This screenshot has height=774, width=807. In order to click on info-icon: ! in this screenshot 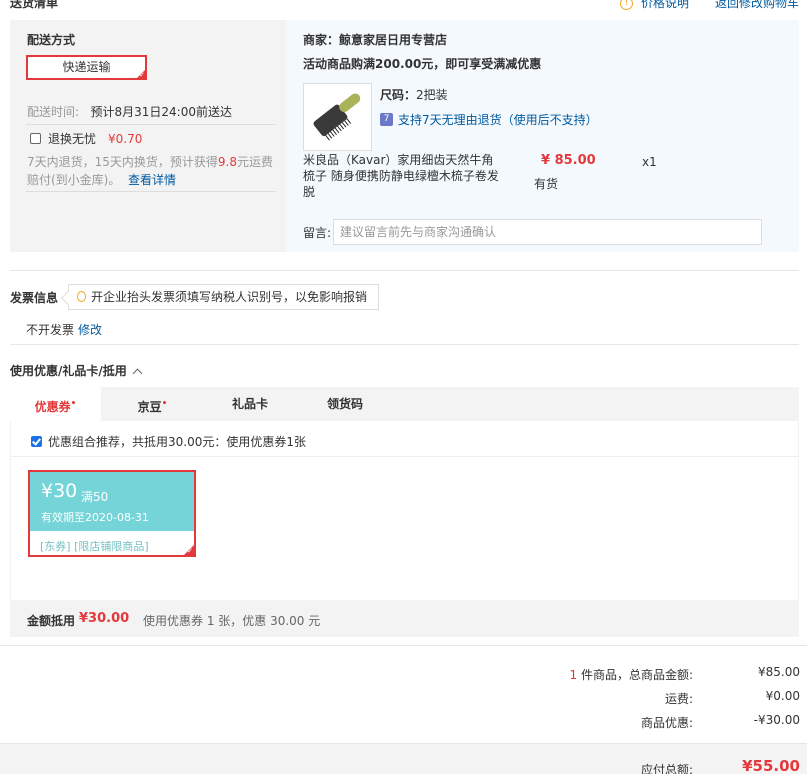, I will do `click(626, 5)`.